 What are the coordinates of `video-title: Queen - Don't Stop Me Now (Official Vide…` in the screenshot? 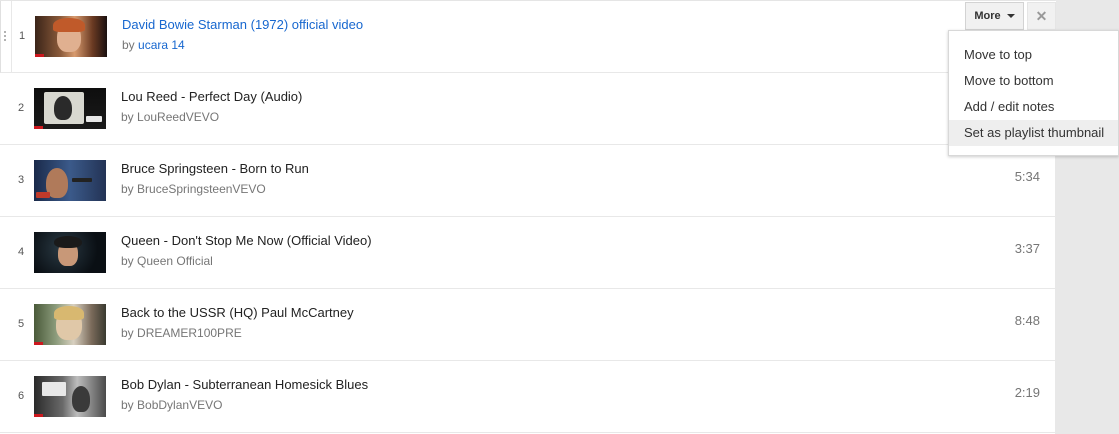 It's located at (246, 240).